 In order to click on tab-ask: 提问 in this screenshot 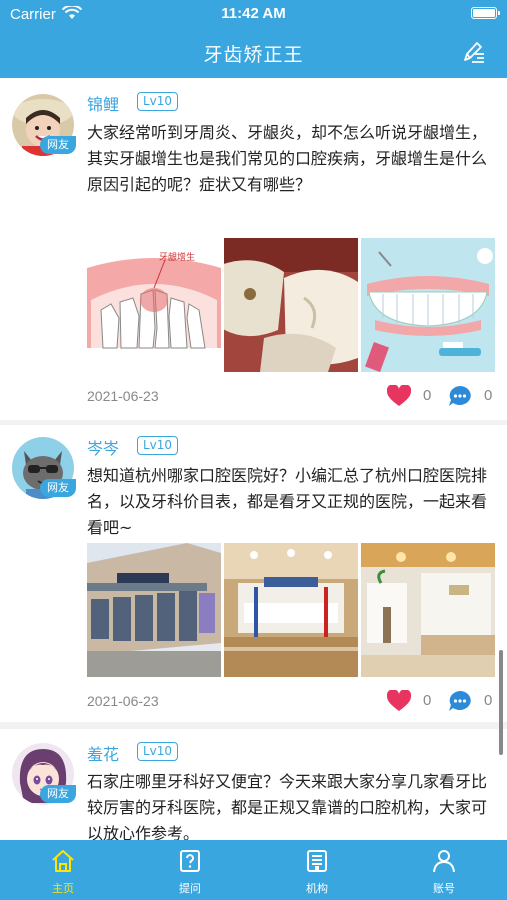, I will do `click(190, 870)`.